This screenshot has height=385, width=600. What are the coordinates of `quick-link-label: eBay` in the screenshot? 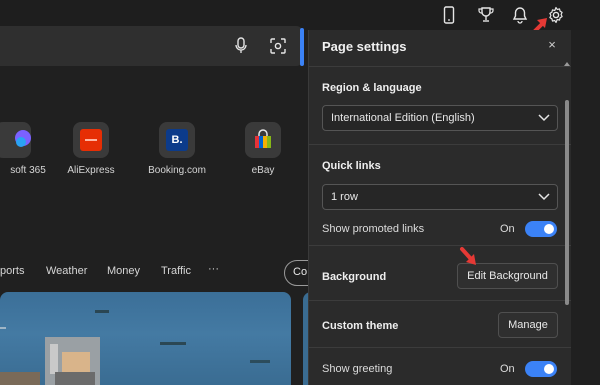 It's located at (263, 170).